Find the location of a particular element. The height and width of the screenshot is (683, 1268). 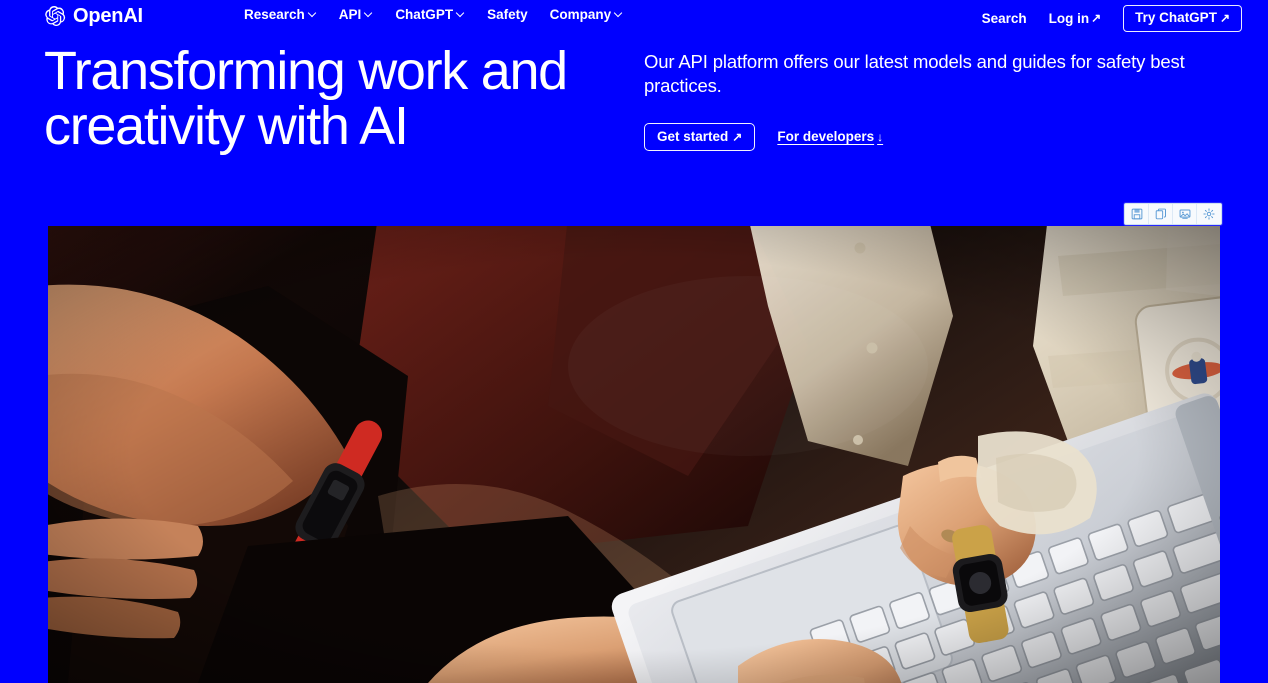

page-title-line-2: creativity with AI is located at coordinates (226, 126).